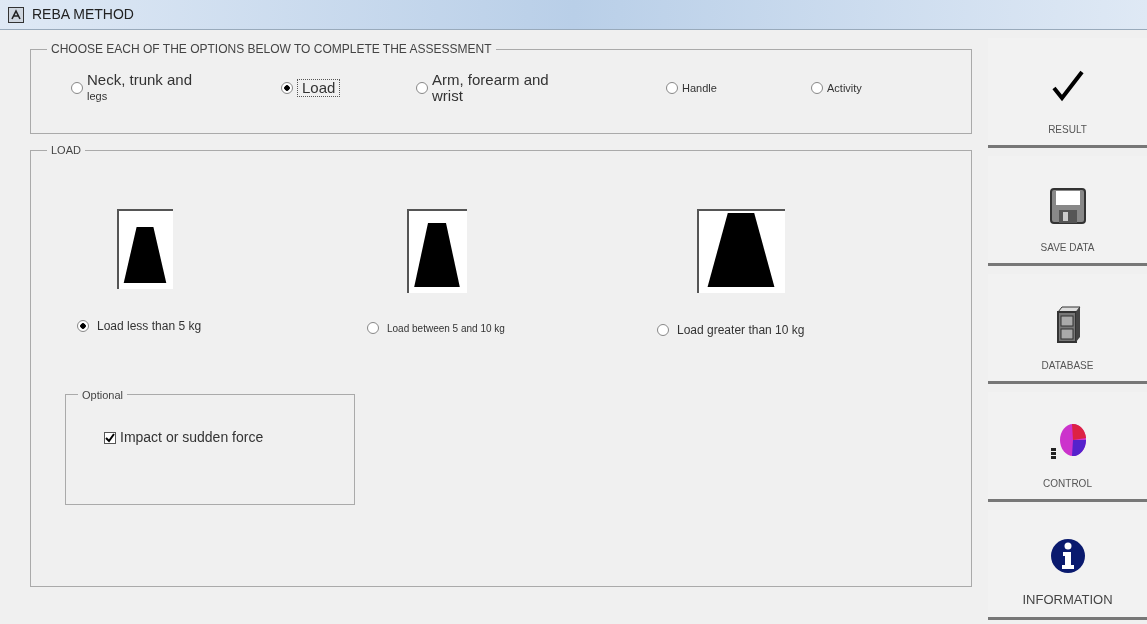  I want to click on group-legend: Optional, so click(102, 394).